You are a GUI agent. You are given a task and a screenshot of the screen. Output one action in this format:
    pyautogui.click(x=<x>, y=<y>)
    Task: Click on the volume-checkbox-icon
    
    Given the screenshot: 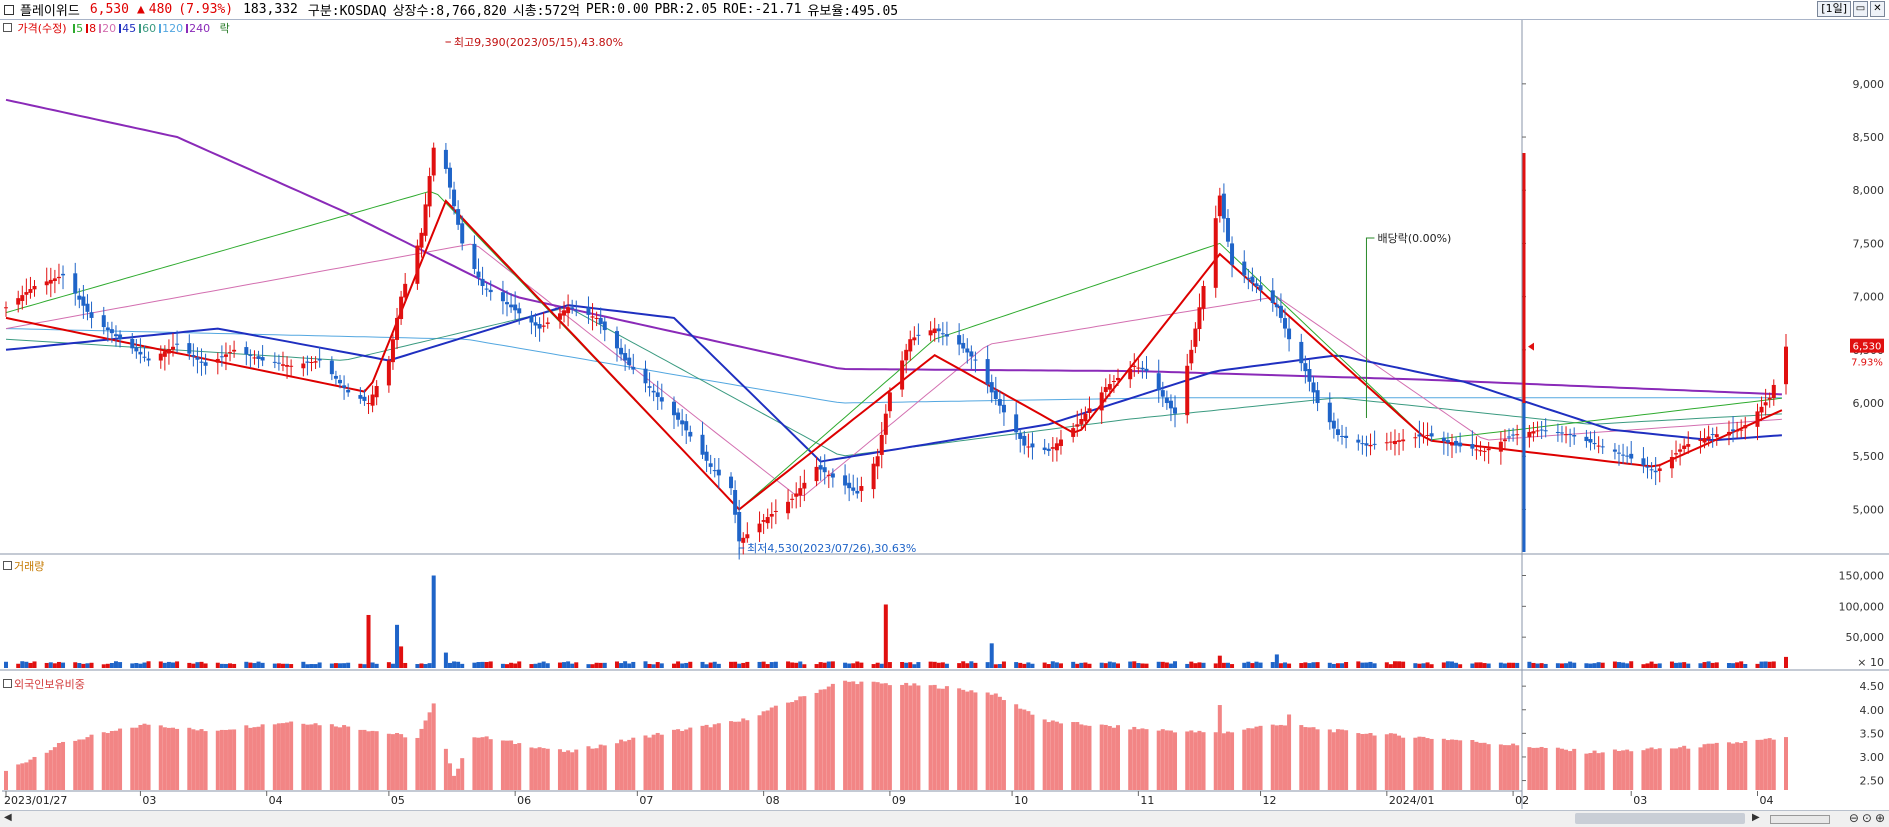 What is the action you would take?
    pyautogui.click(x=7, y=565)
    